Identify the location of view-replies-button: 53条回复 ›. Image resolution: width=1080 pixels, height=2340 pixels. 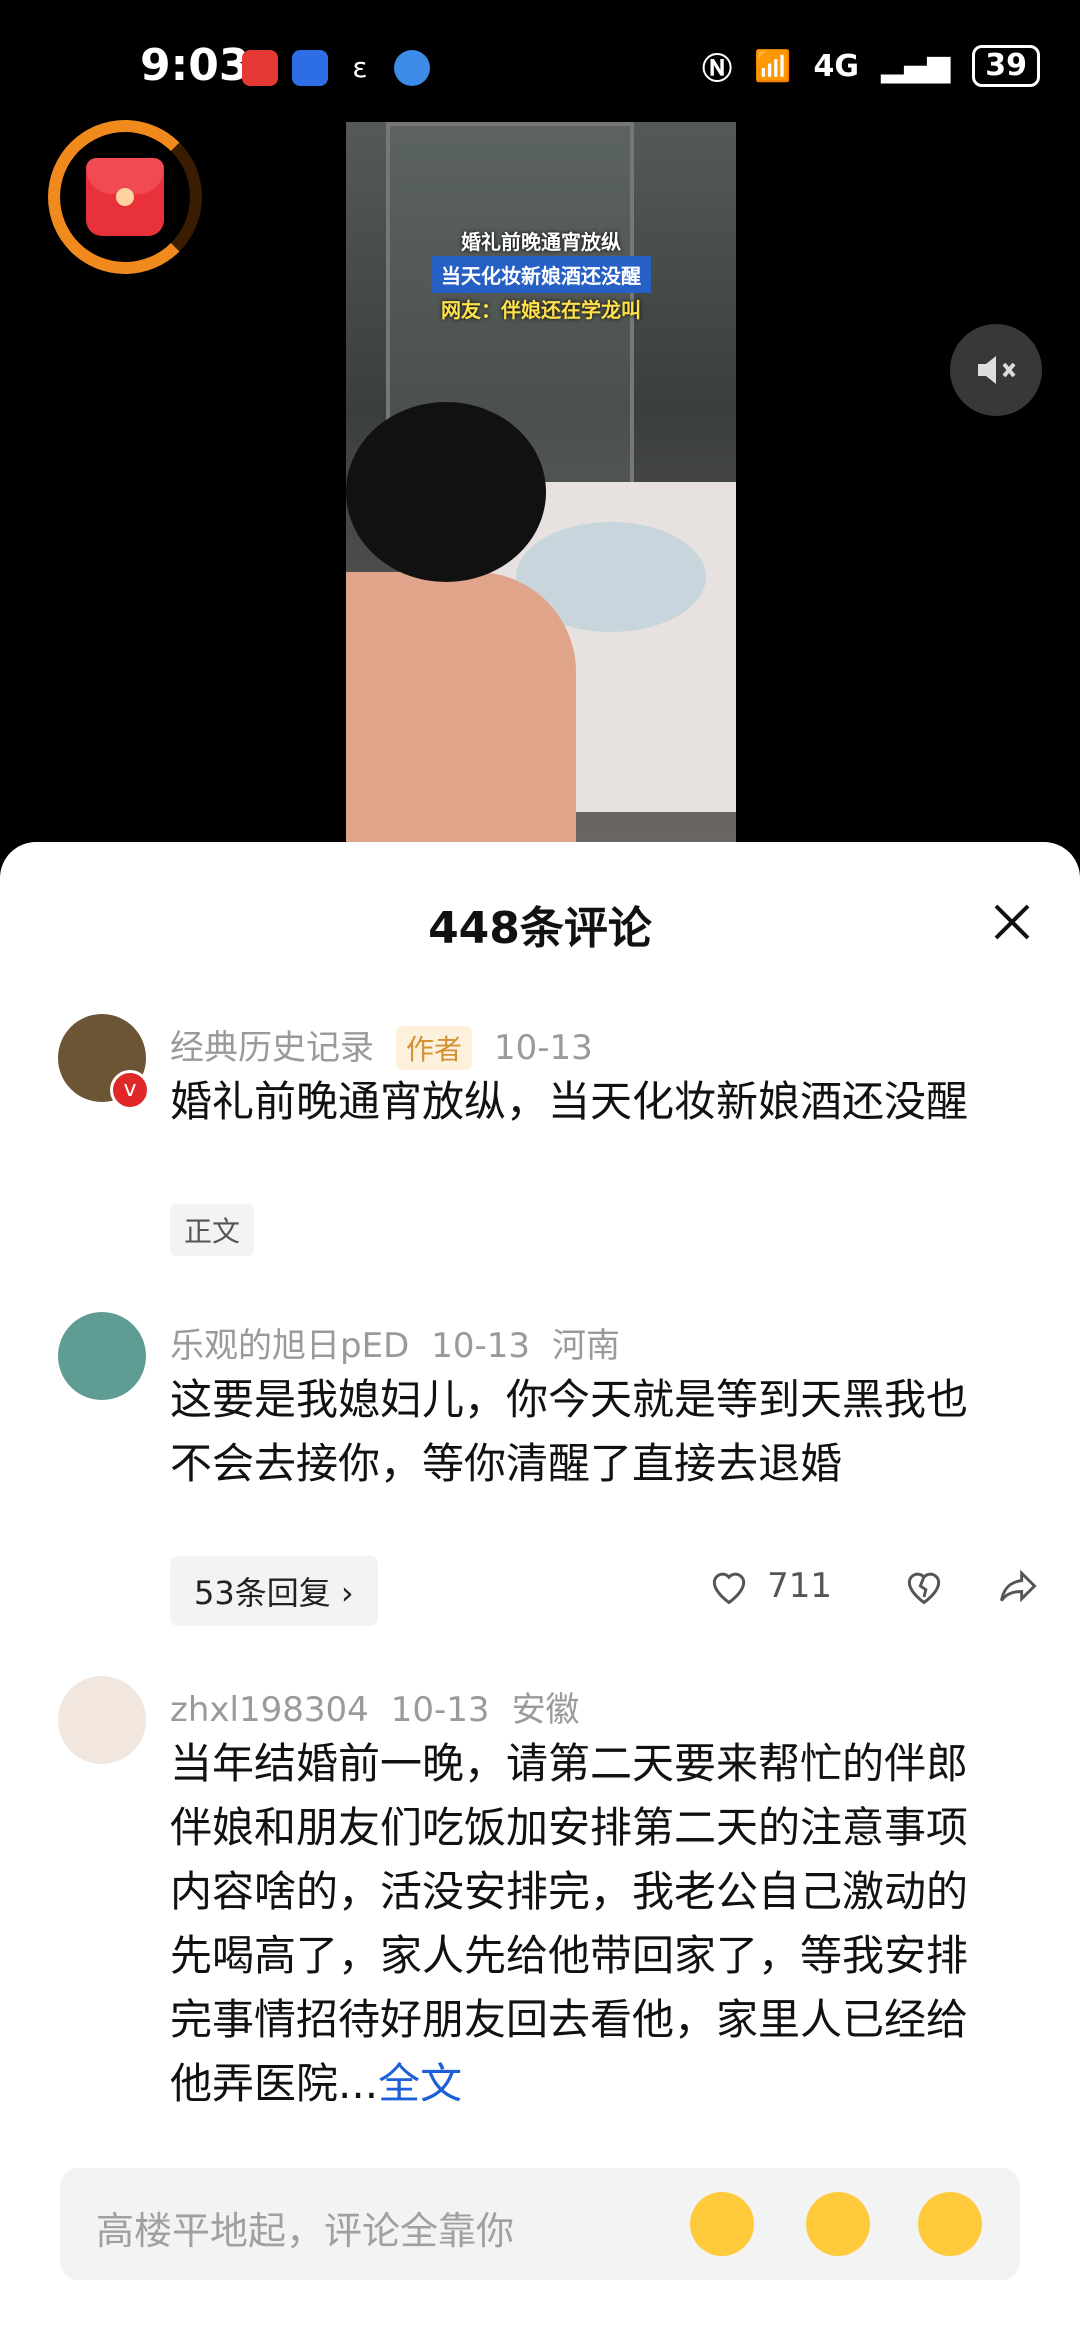
(274, 1591).